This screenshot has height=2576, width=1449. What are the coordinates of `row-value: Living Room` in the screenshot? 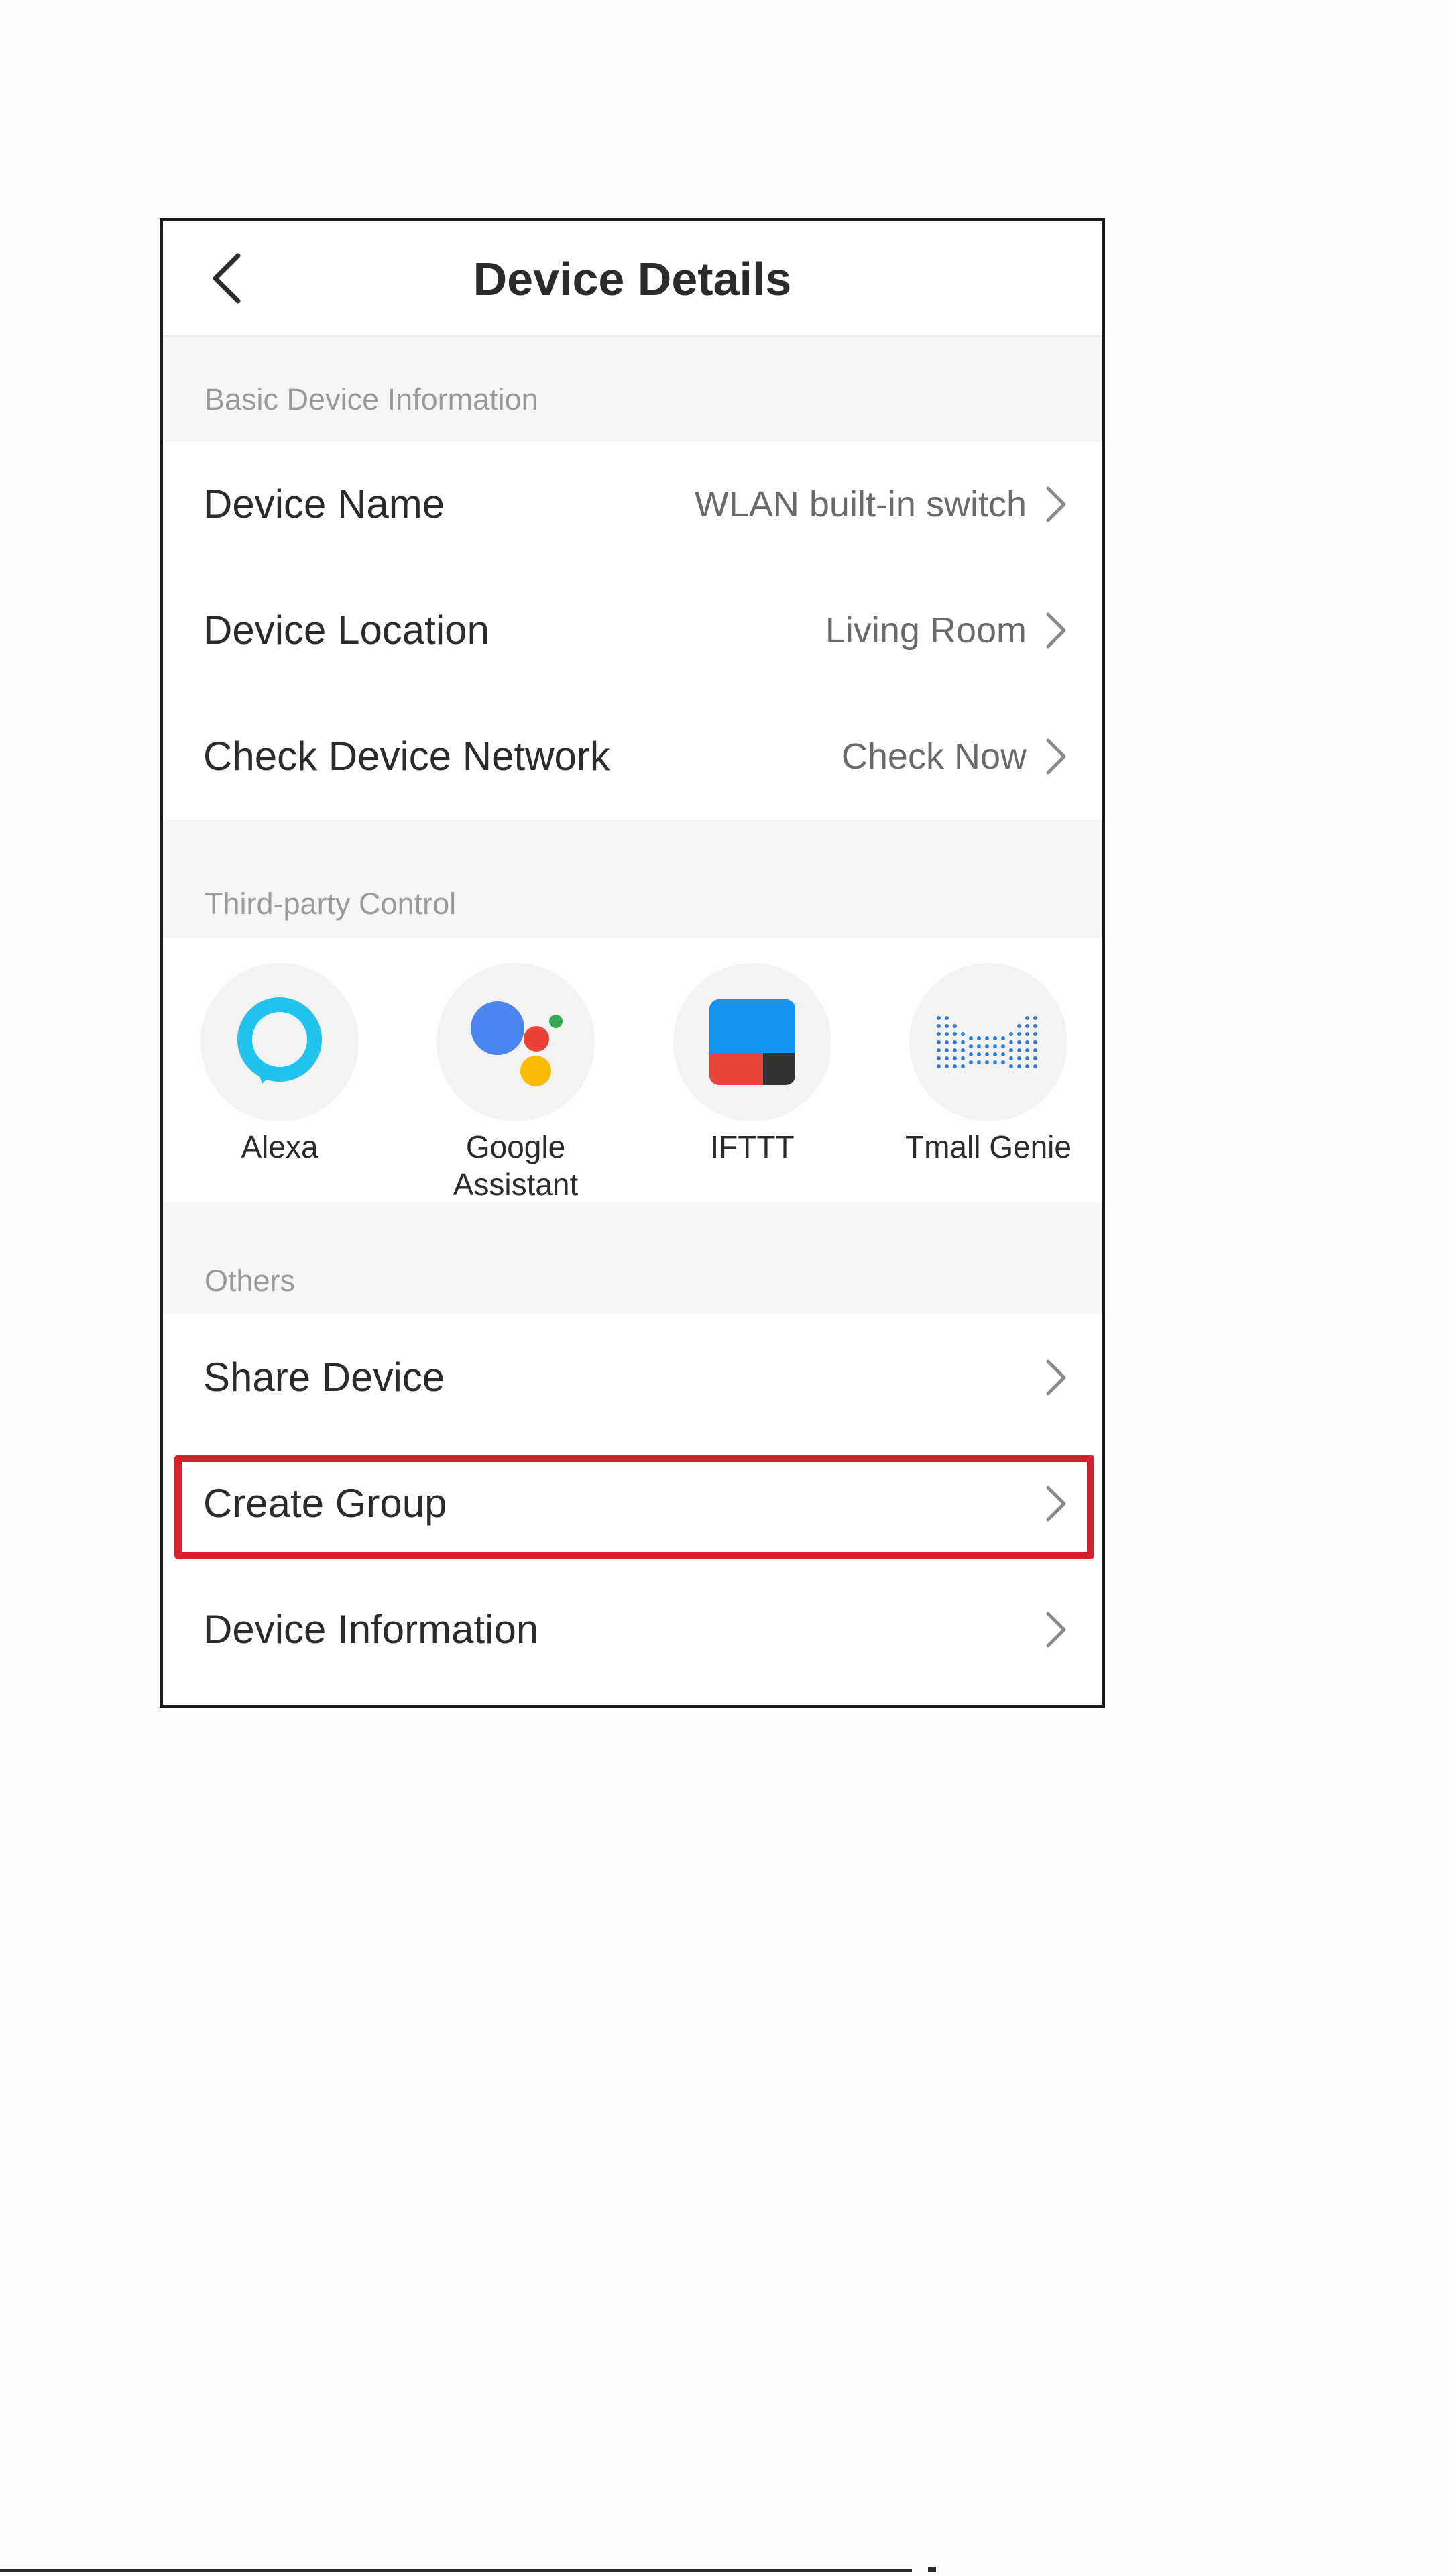 It's located at (926, 630).